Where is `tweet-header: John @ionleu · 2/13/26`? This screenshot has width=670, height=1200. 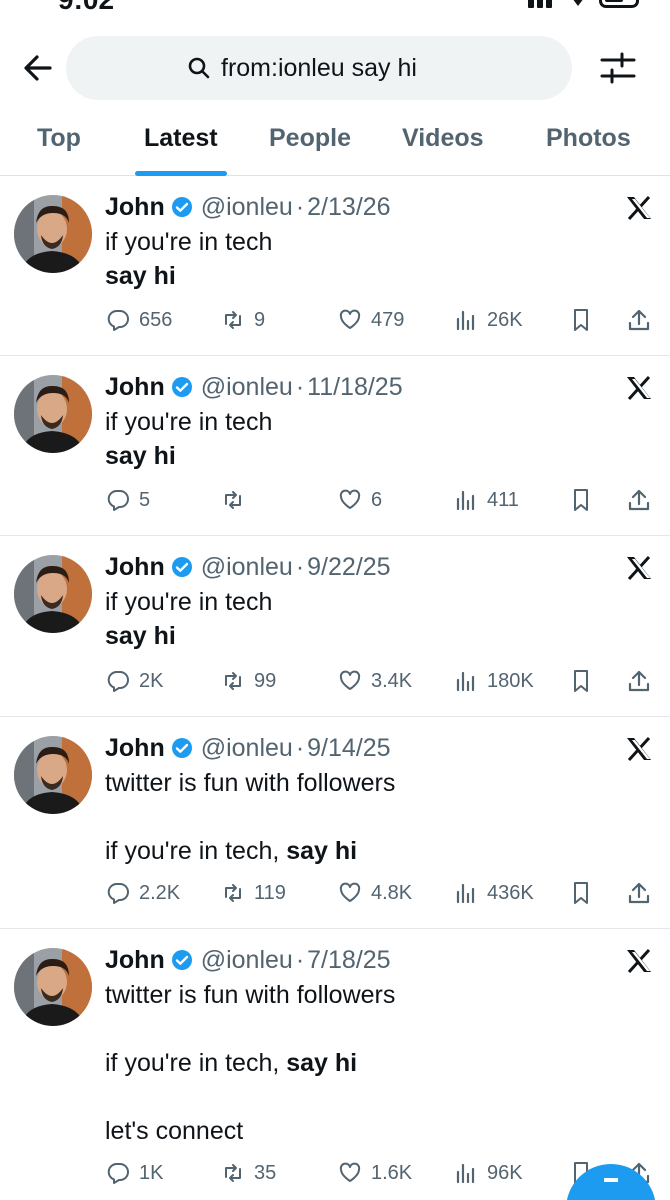 tweet-header: John @ionleu · 2/13/26 is located at coordinates (248, 207).